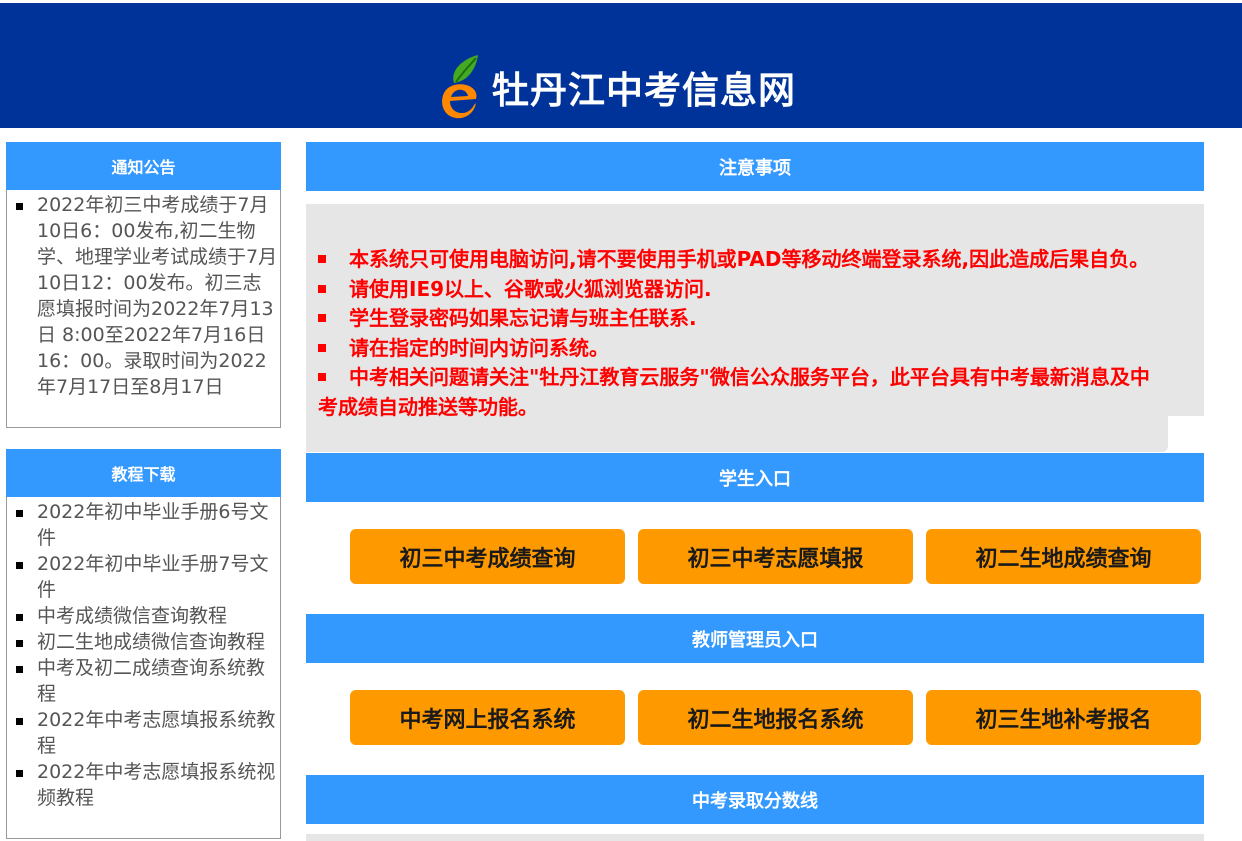 This screenshot has width=1242, height=841. Describe the element at coordinates (148, 642) in the screenshot. I see `tutorial-link: 初二生地成绩微信查询教程` at that location.